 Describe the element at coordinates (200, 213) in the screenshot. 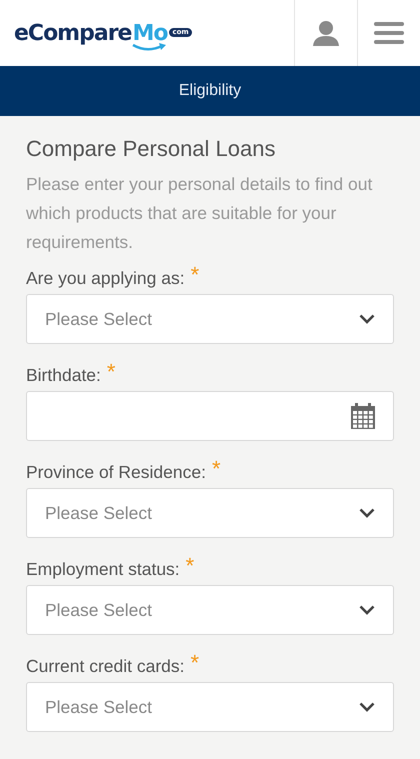

I see `form-description: Please enter your personal details to find out which products that are suitable for your requirements.` at that location.